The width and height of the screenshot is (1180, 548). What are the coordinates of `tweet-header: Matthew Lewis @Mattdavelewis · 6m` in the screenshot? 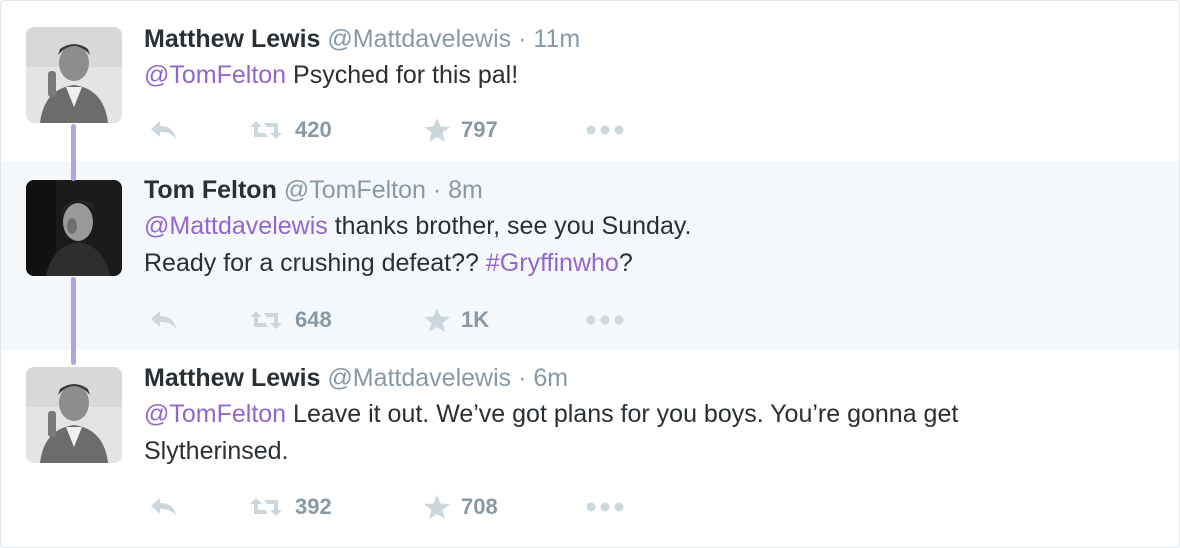 It's located at (356, 378).